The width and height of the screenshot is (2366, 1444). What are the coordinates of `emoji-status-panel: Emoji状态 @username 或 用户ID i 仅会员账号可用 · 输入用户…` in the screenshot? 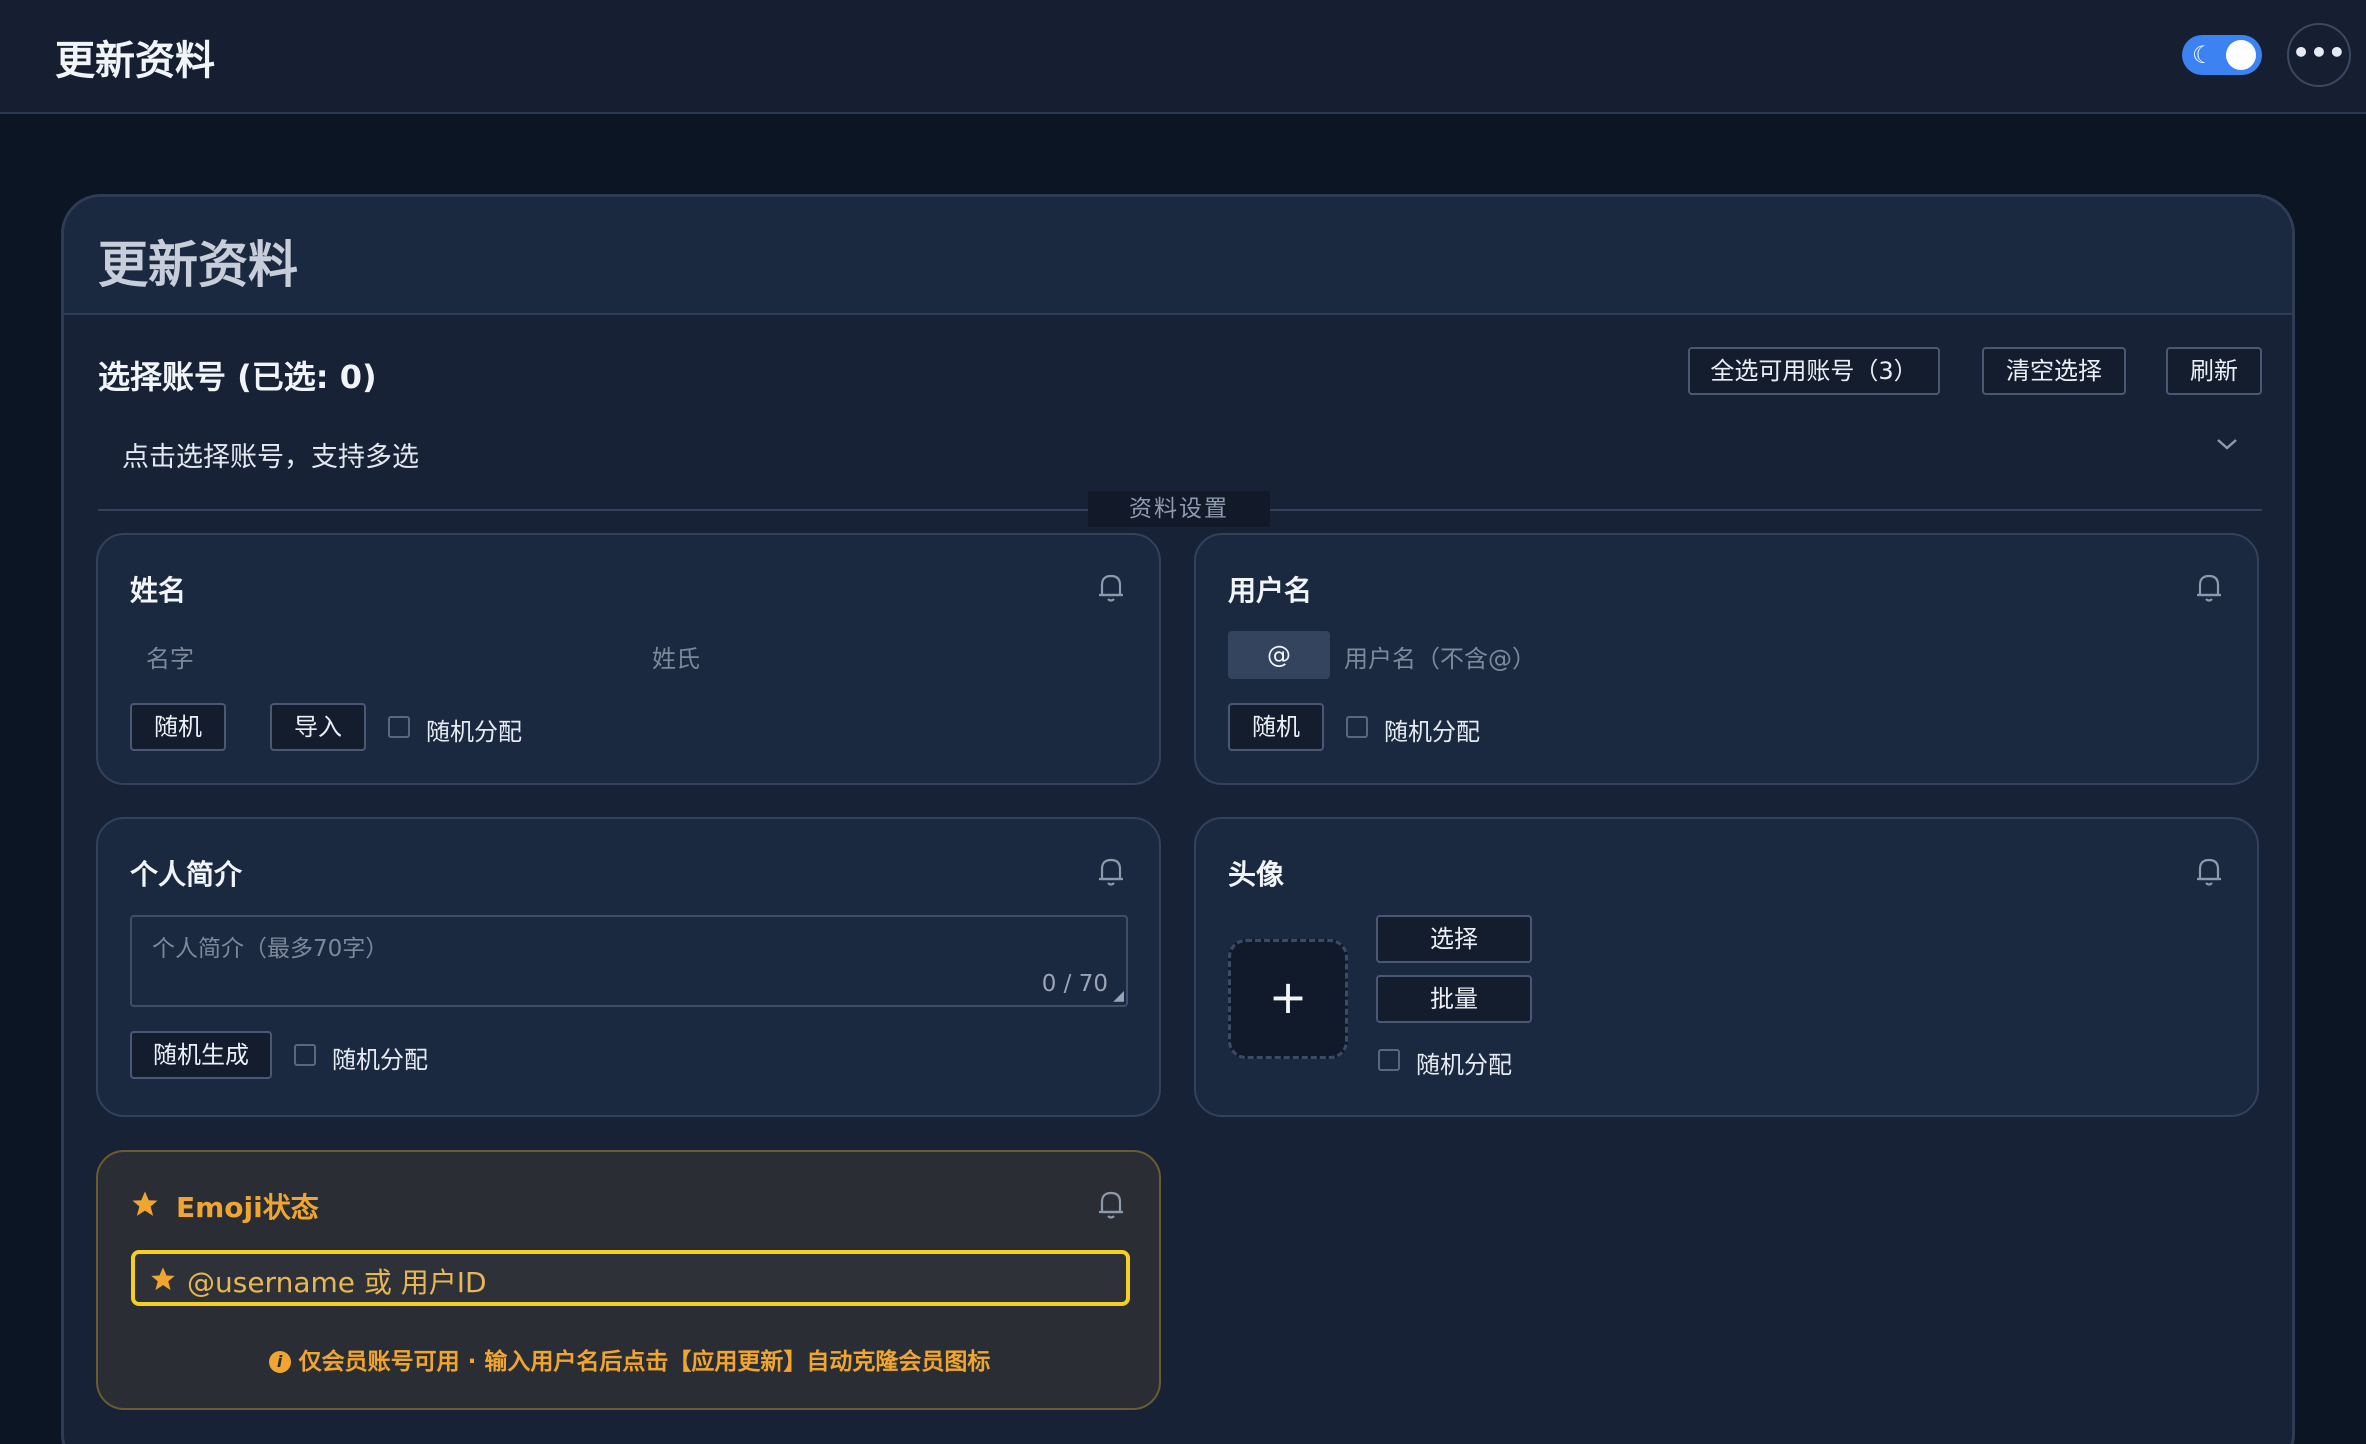 It's located at (628, 1280).